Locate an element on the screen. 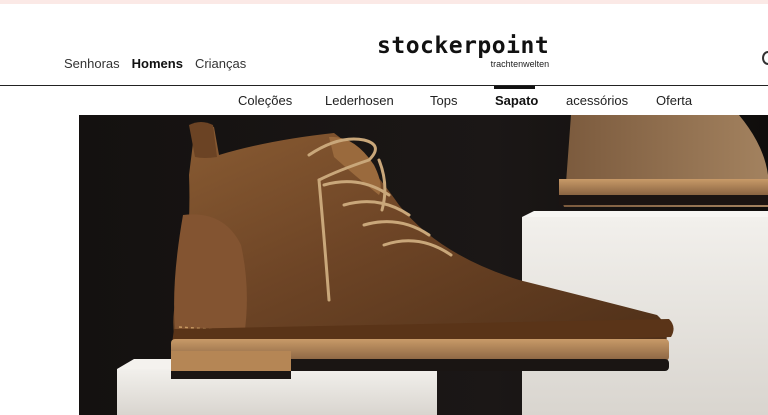 The height and width of the screenshot is (415, 768). search-icon is located at coordinates (765, 58).